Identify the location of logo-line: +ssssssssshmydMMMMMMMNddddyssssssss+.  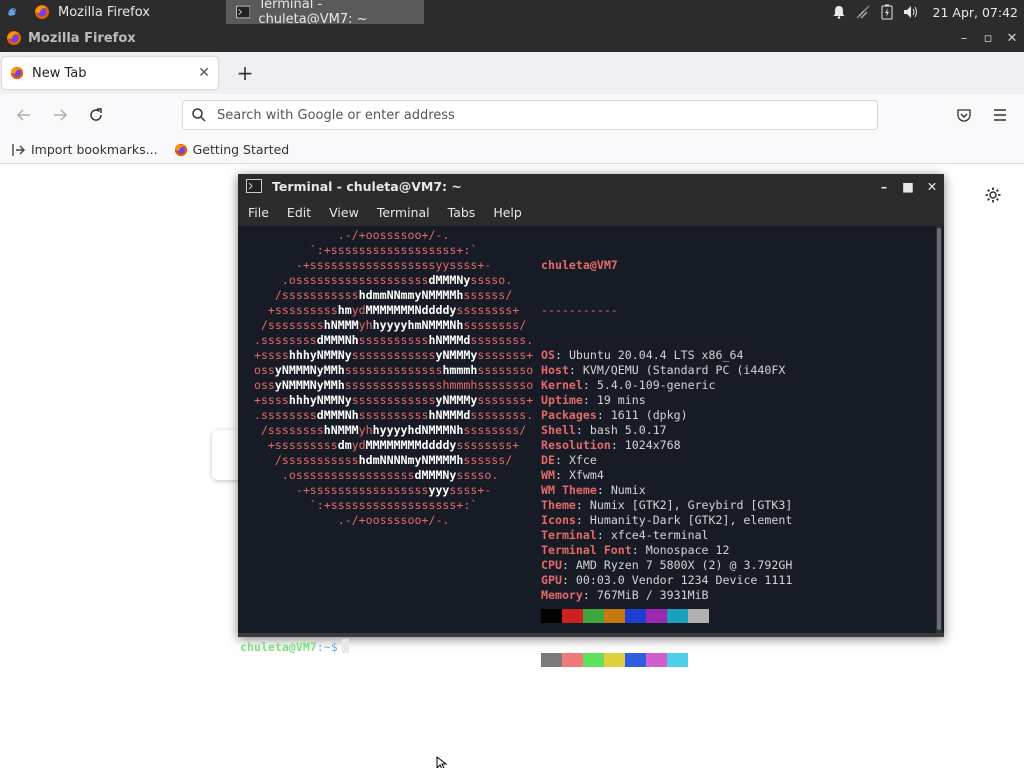
(380, 310).